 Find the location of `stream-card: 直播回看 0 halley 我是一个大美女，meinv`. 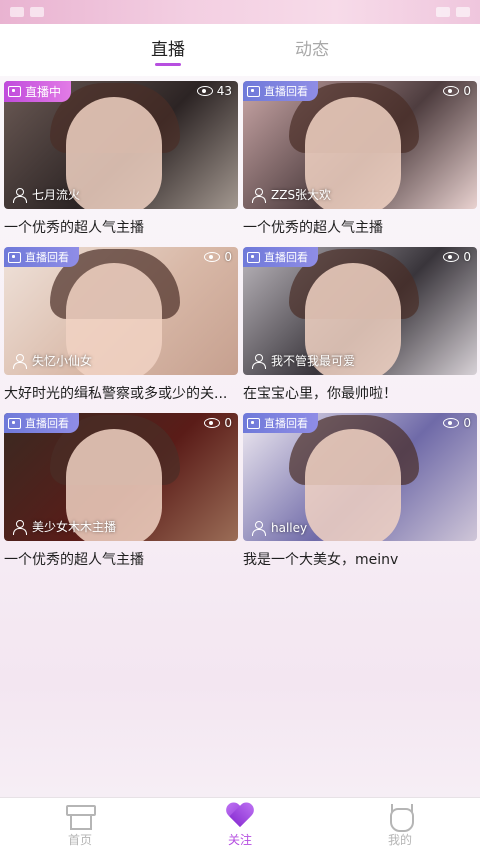

stream-card: 直播回看 0 halley 我是一个大美女，meinv is located at coordinates (360, 496).